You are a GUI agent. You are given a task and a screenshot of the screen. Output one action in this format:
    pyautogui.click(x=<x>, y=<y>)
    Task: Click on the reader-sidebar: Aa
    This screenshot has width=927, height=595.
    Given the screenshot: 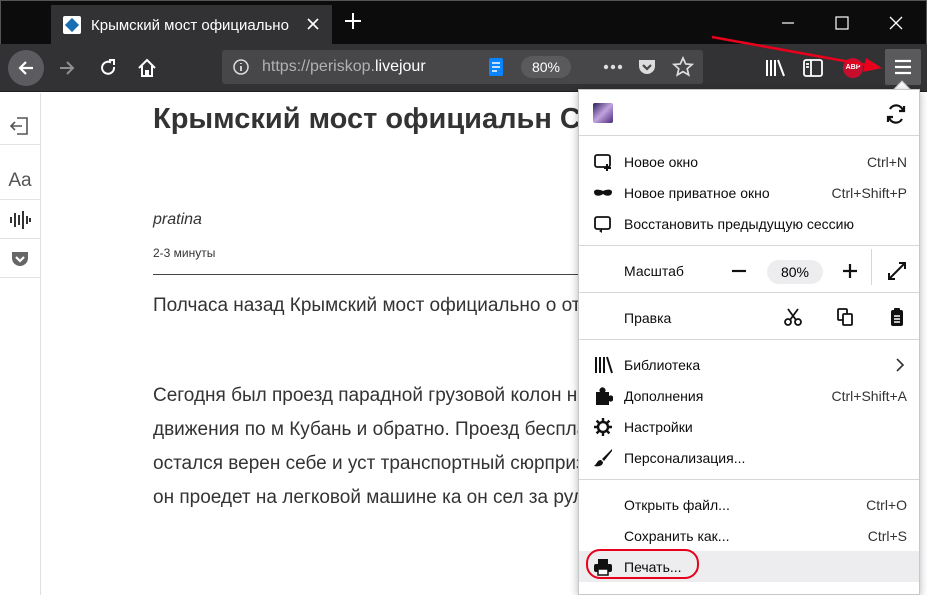 What is the action you would take?
    pyautogui.click(x=20, y=344)
    